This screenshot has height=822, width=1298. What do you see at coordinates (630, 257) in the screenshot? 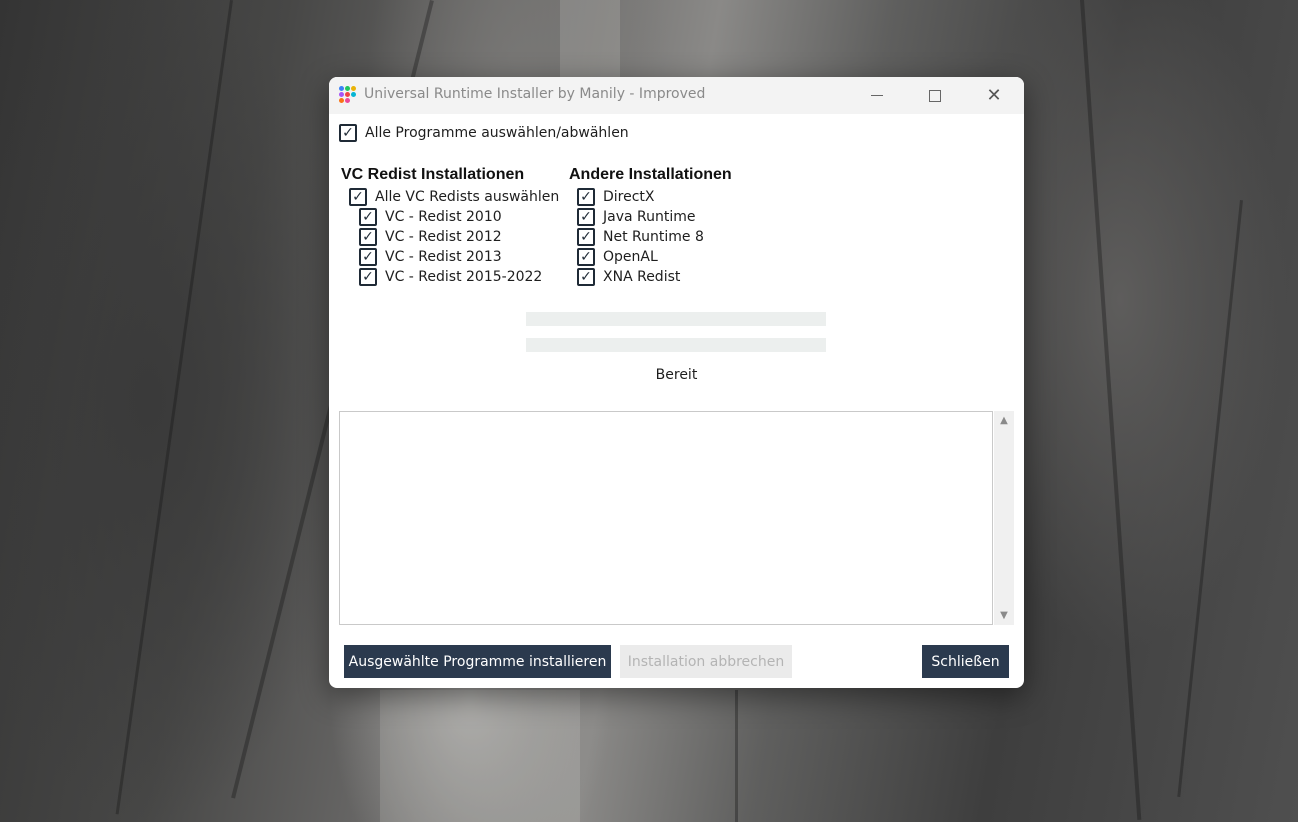
I see `other-item-label: OpenAL` at bounding box center [630, 257].